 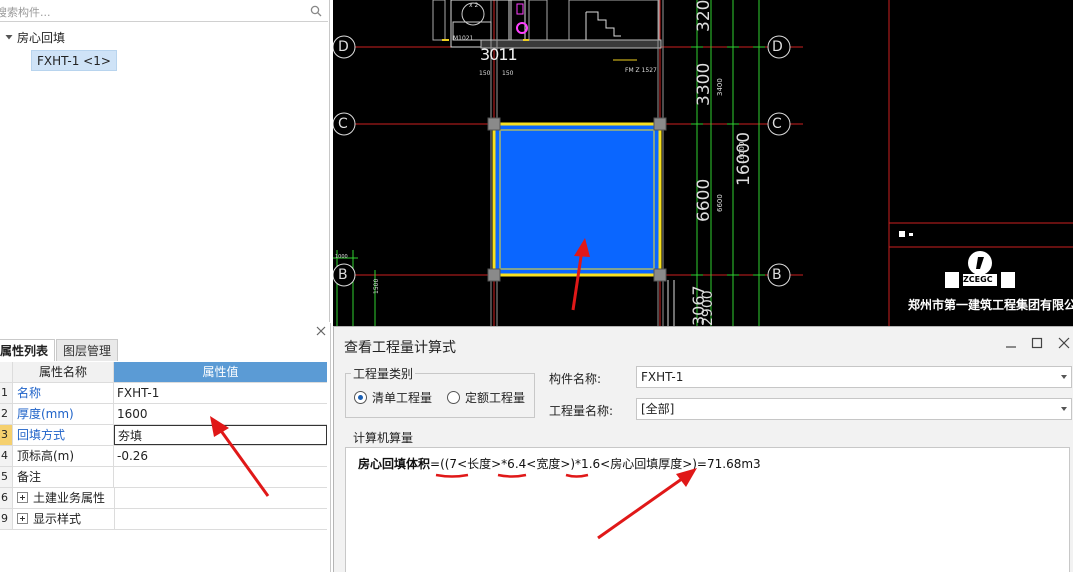 I want to click on table-row: 3 回填方式 夯填, so click(x=163, y=435).